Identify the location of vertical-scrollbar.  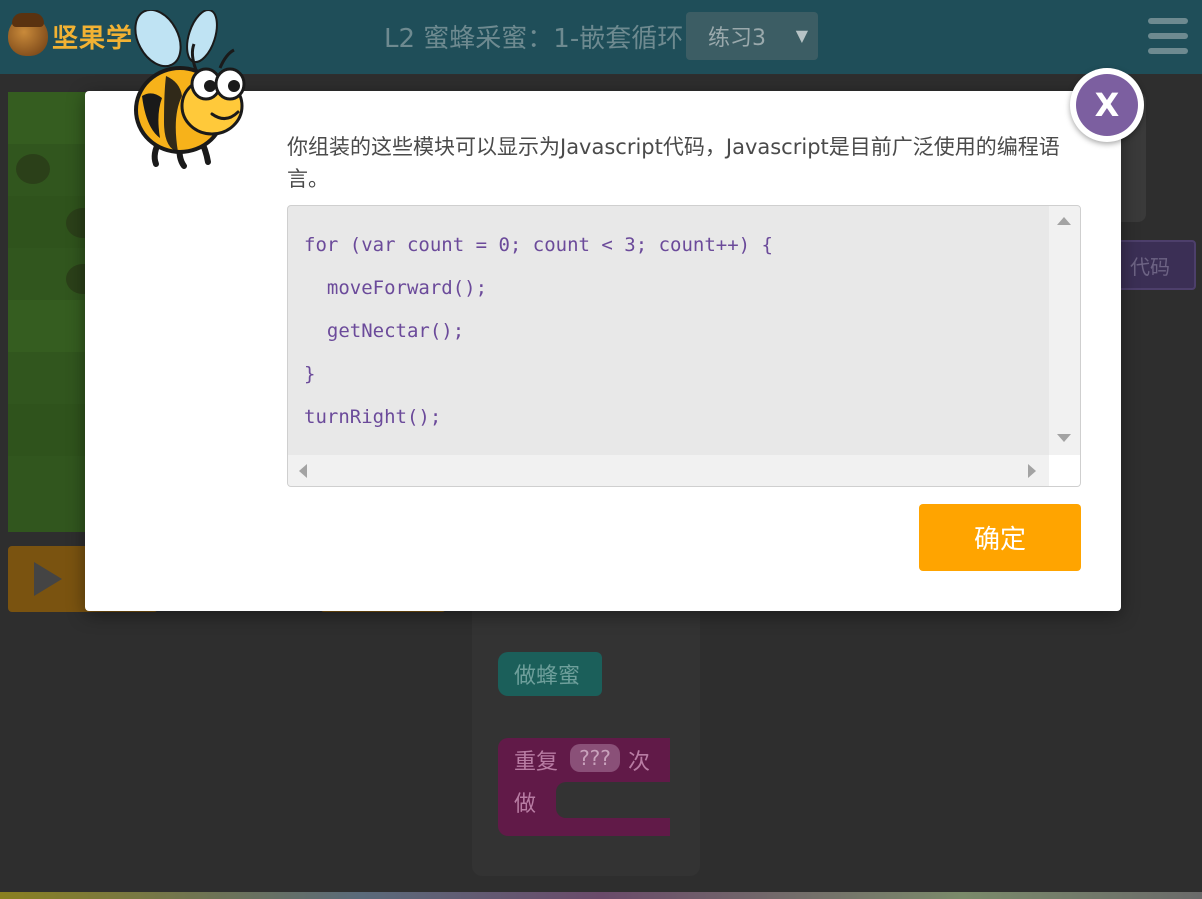
(1064, 331).